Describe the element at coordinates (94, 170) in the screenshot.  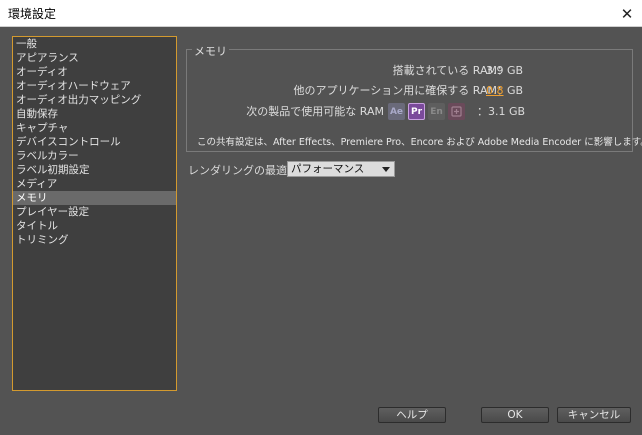
I see `sidebar-item-label-defaults: ラベル初期設定` at that location.